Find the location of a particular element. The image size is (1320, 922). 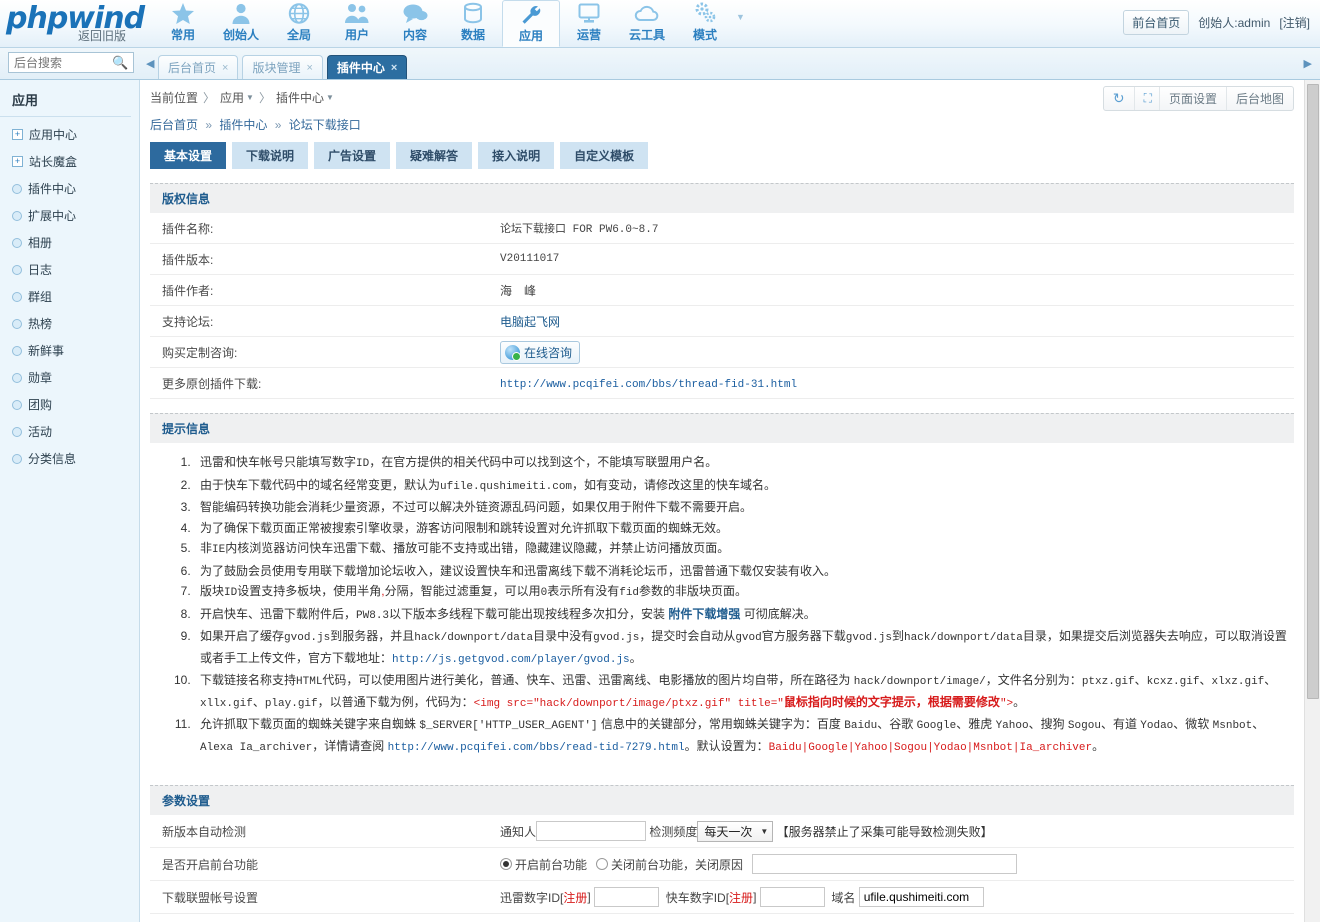

sidebar-item-4: 相册 is located at coordinates (69, 242).